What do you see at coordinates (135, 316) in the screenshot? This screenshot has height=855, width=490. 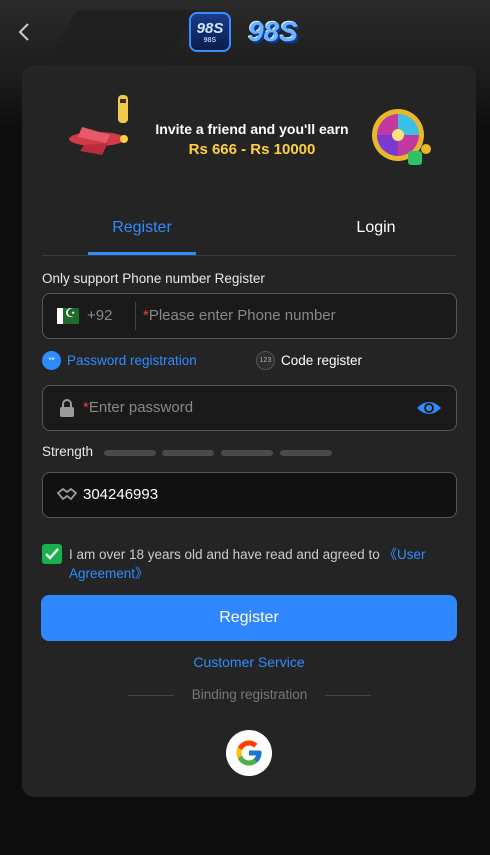 I see `field-divider` at bounding box center [135, 316].